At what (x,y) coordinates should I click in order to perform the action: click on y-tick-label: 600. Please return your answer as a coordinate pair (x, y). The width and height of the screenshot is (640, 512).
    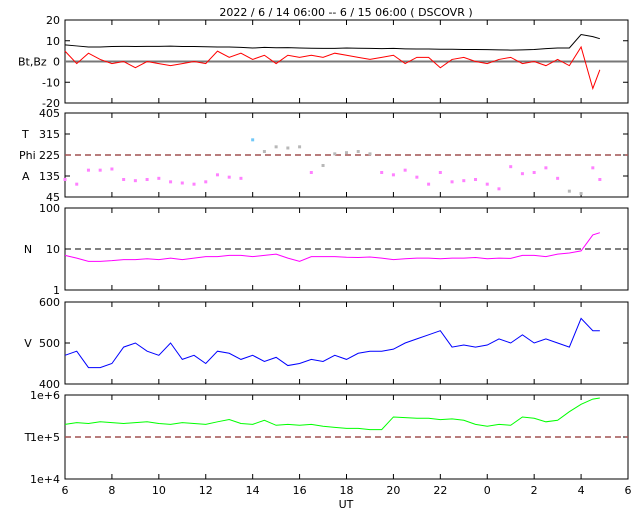
    Looking at the image, I should click on (49, 302).